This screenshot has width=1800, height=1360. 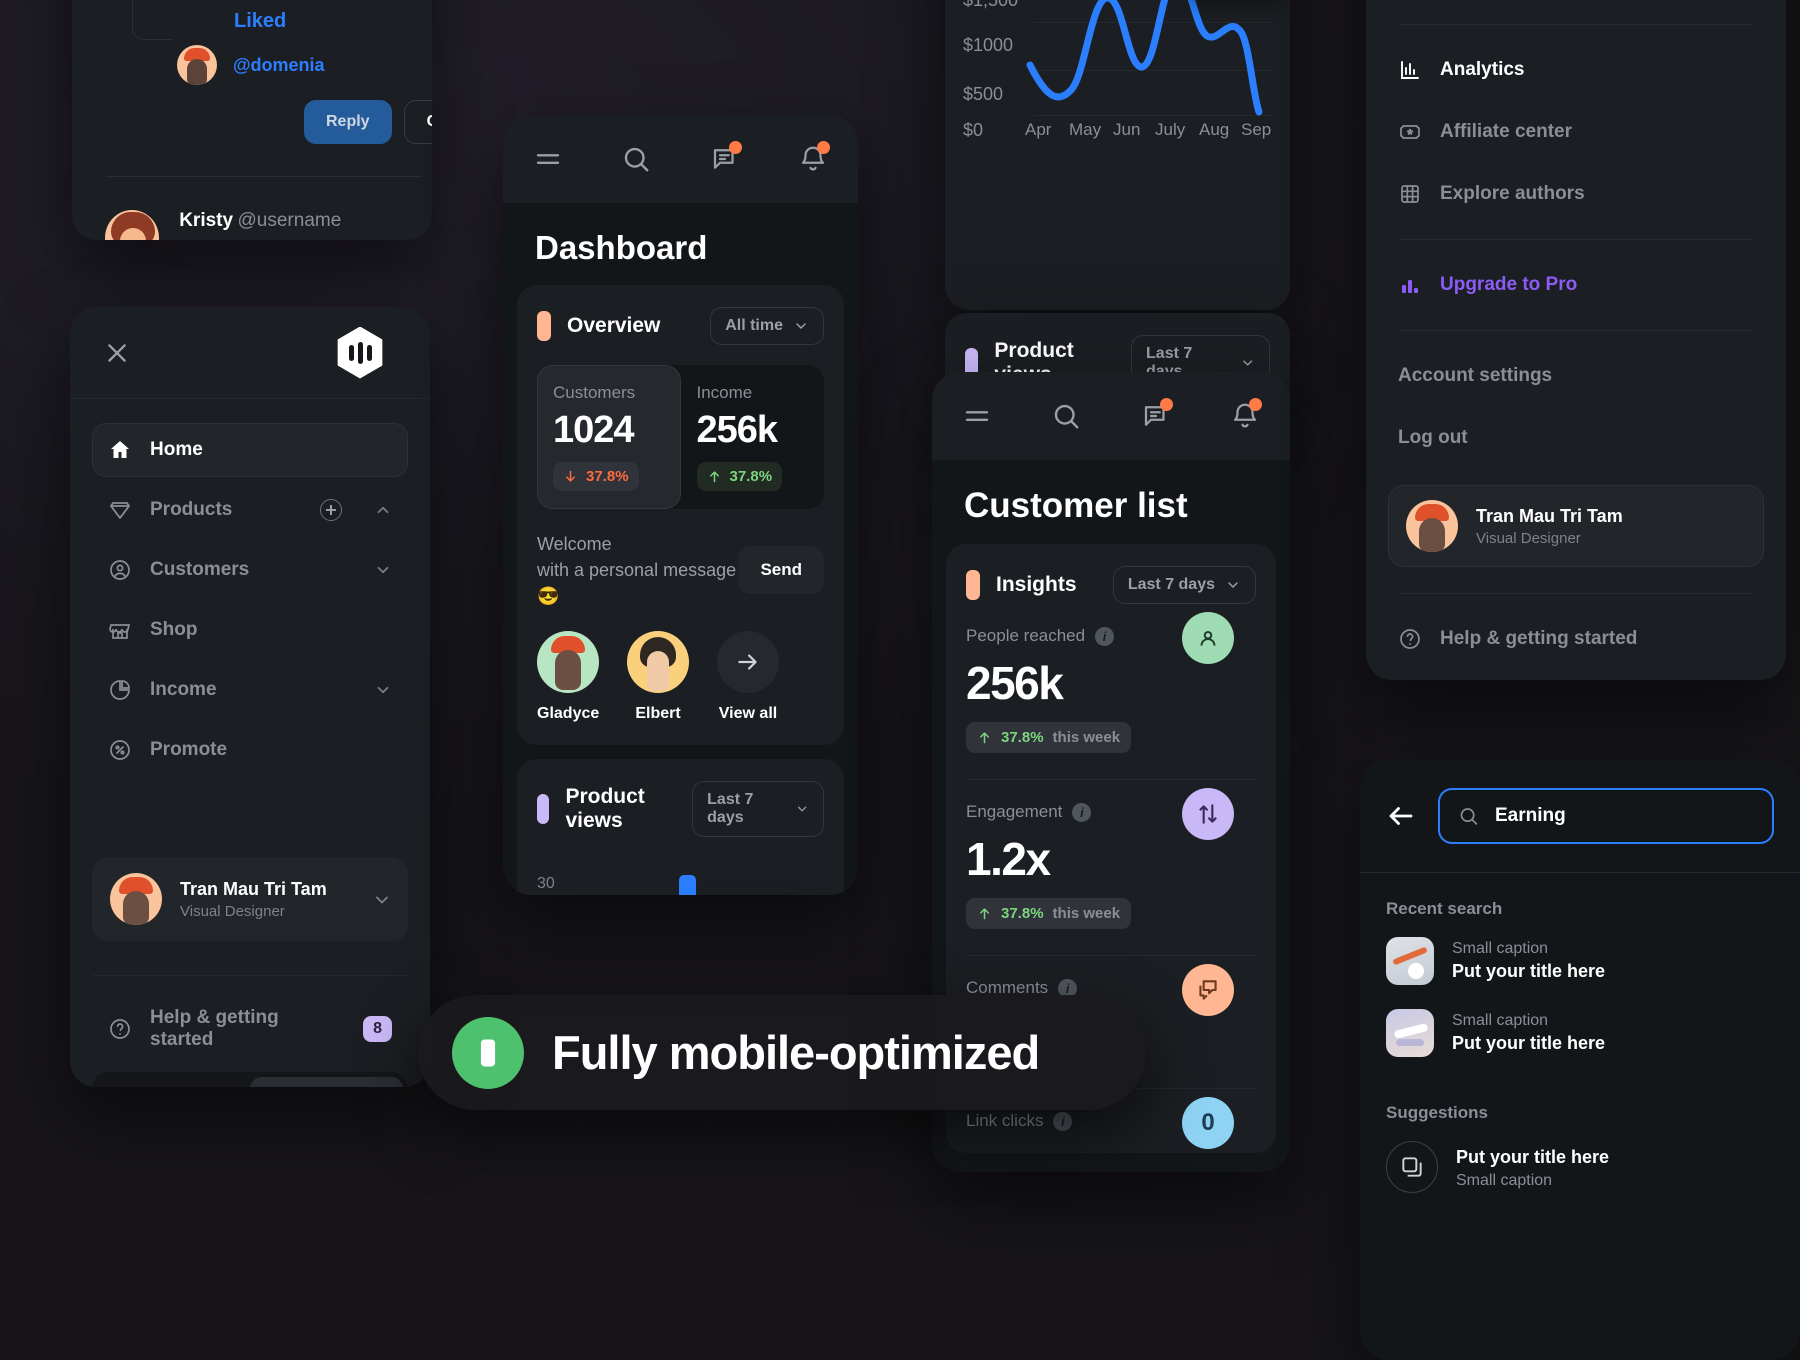 What do you see at coordinates (1184, 585) in the screenshot?
I see `insights-range-select: Last 7 days` at bounding box center [1184, 585].